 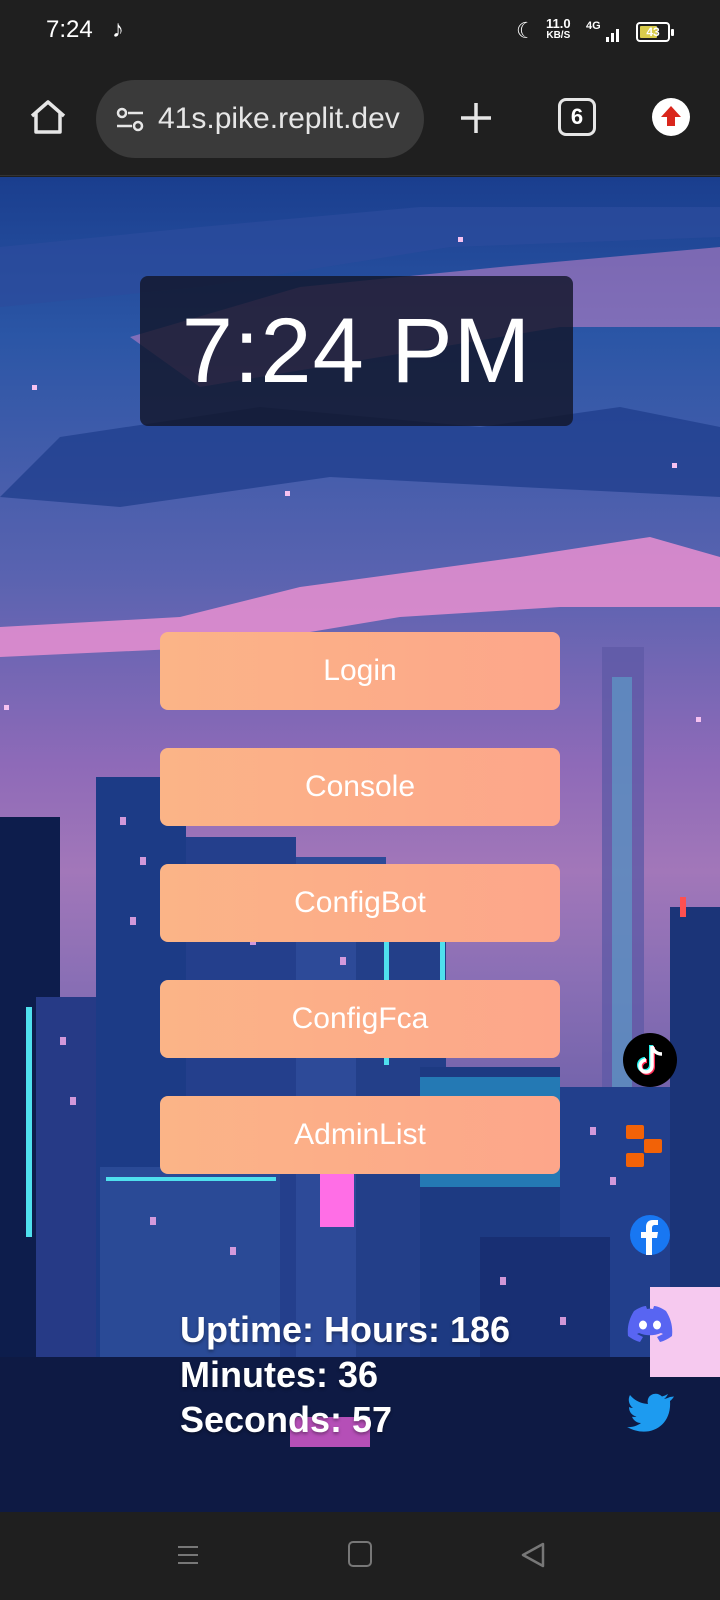 I want to click on twitter-link, so click(x=650, y=1411).